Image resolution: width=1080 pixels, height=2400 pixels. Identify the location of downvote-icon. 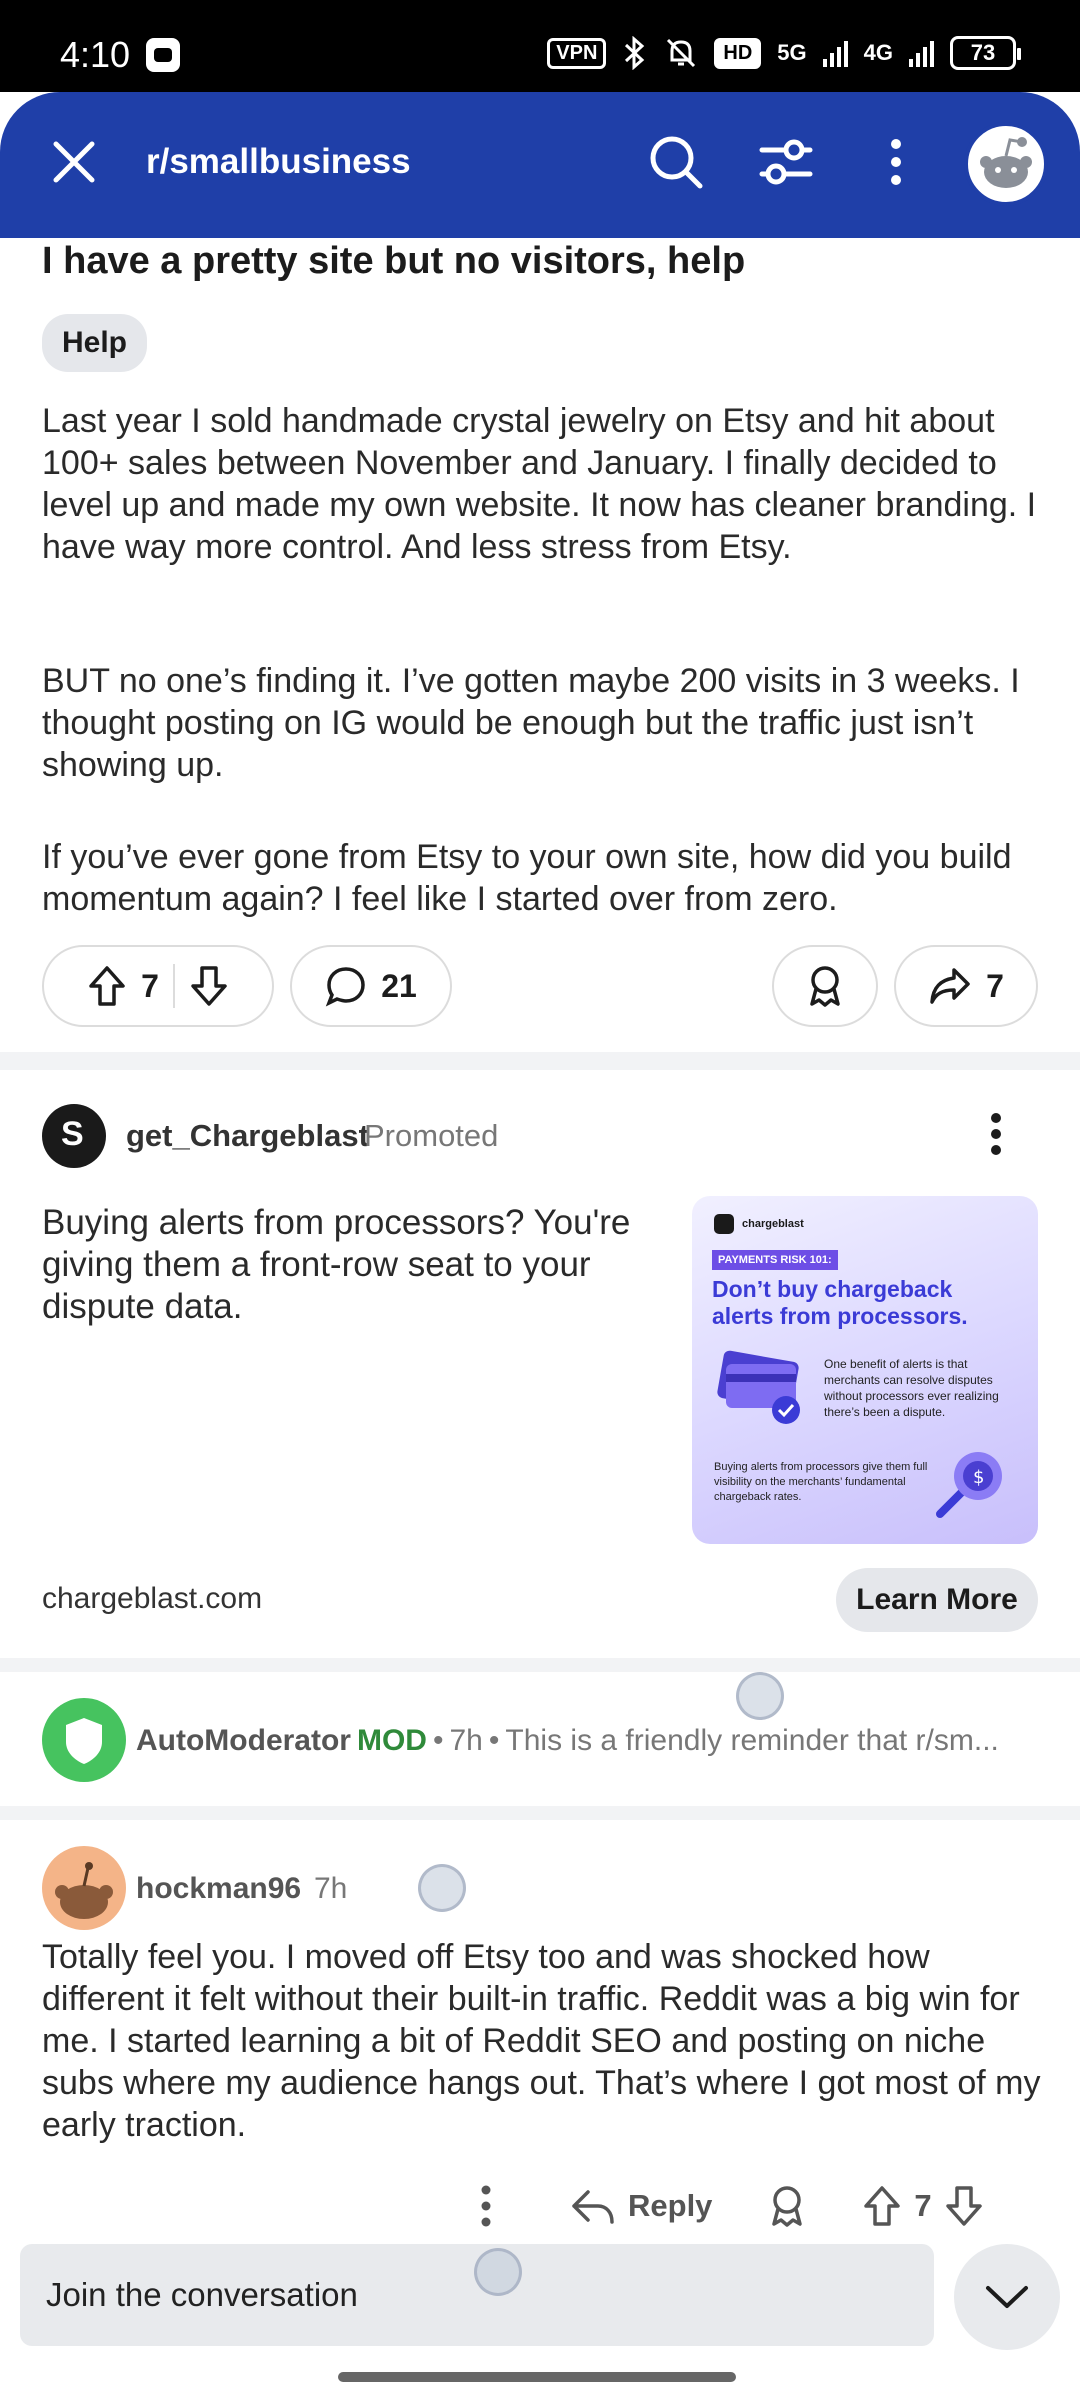
(209, 986).